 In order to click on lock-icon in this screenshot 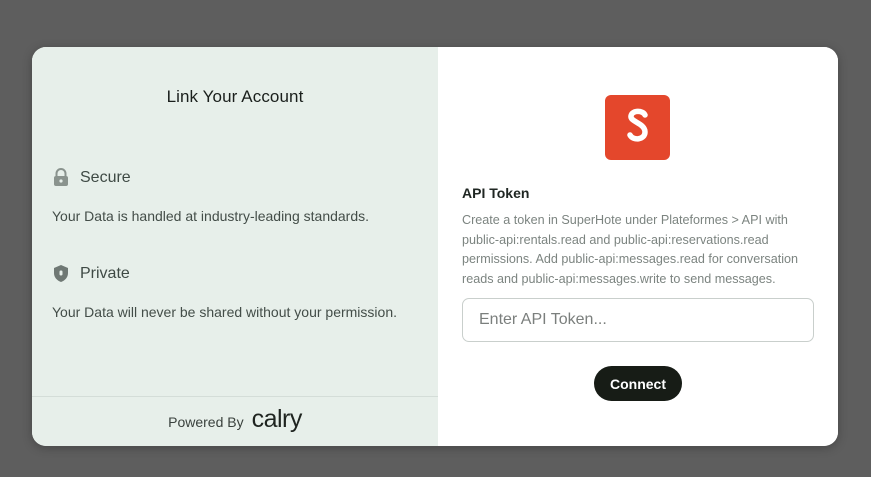, I will do `click(61, 177)`.